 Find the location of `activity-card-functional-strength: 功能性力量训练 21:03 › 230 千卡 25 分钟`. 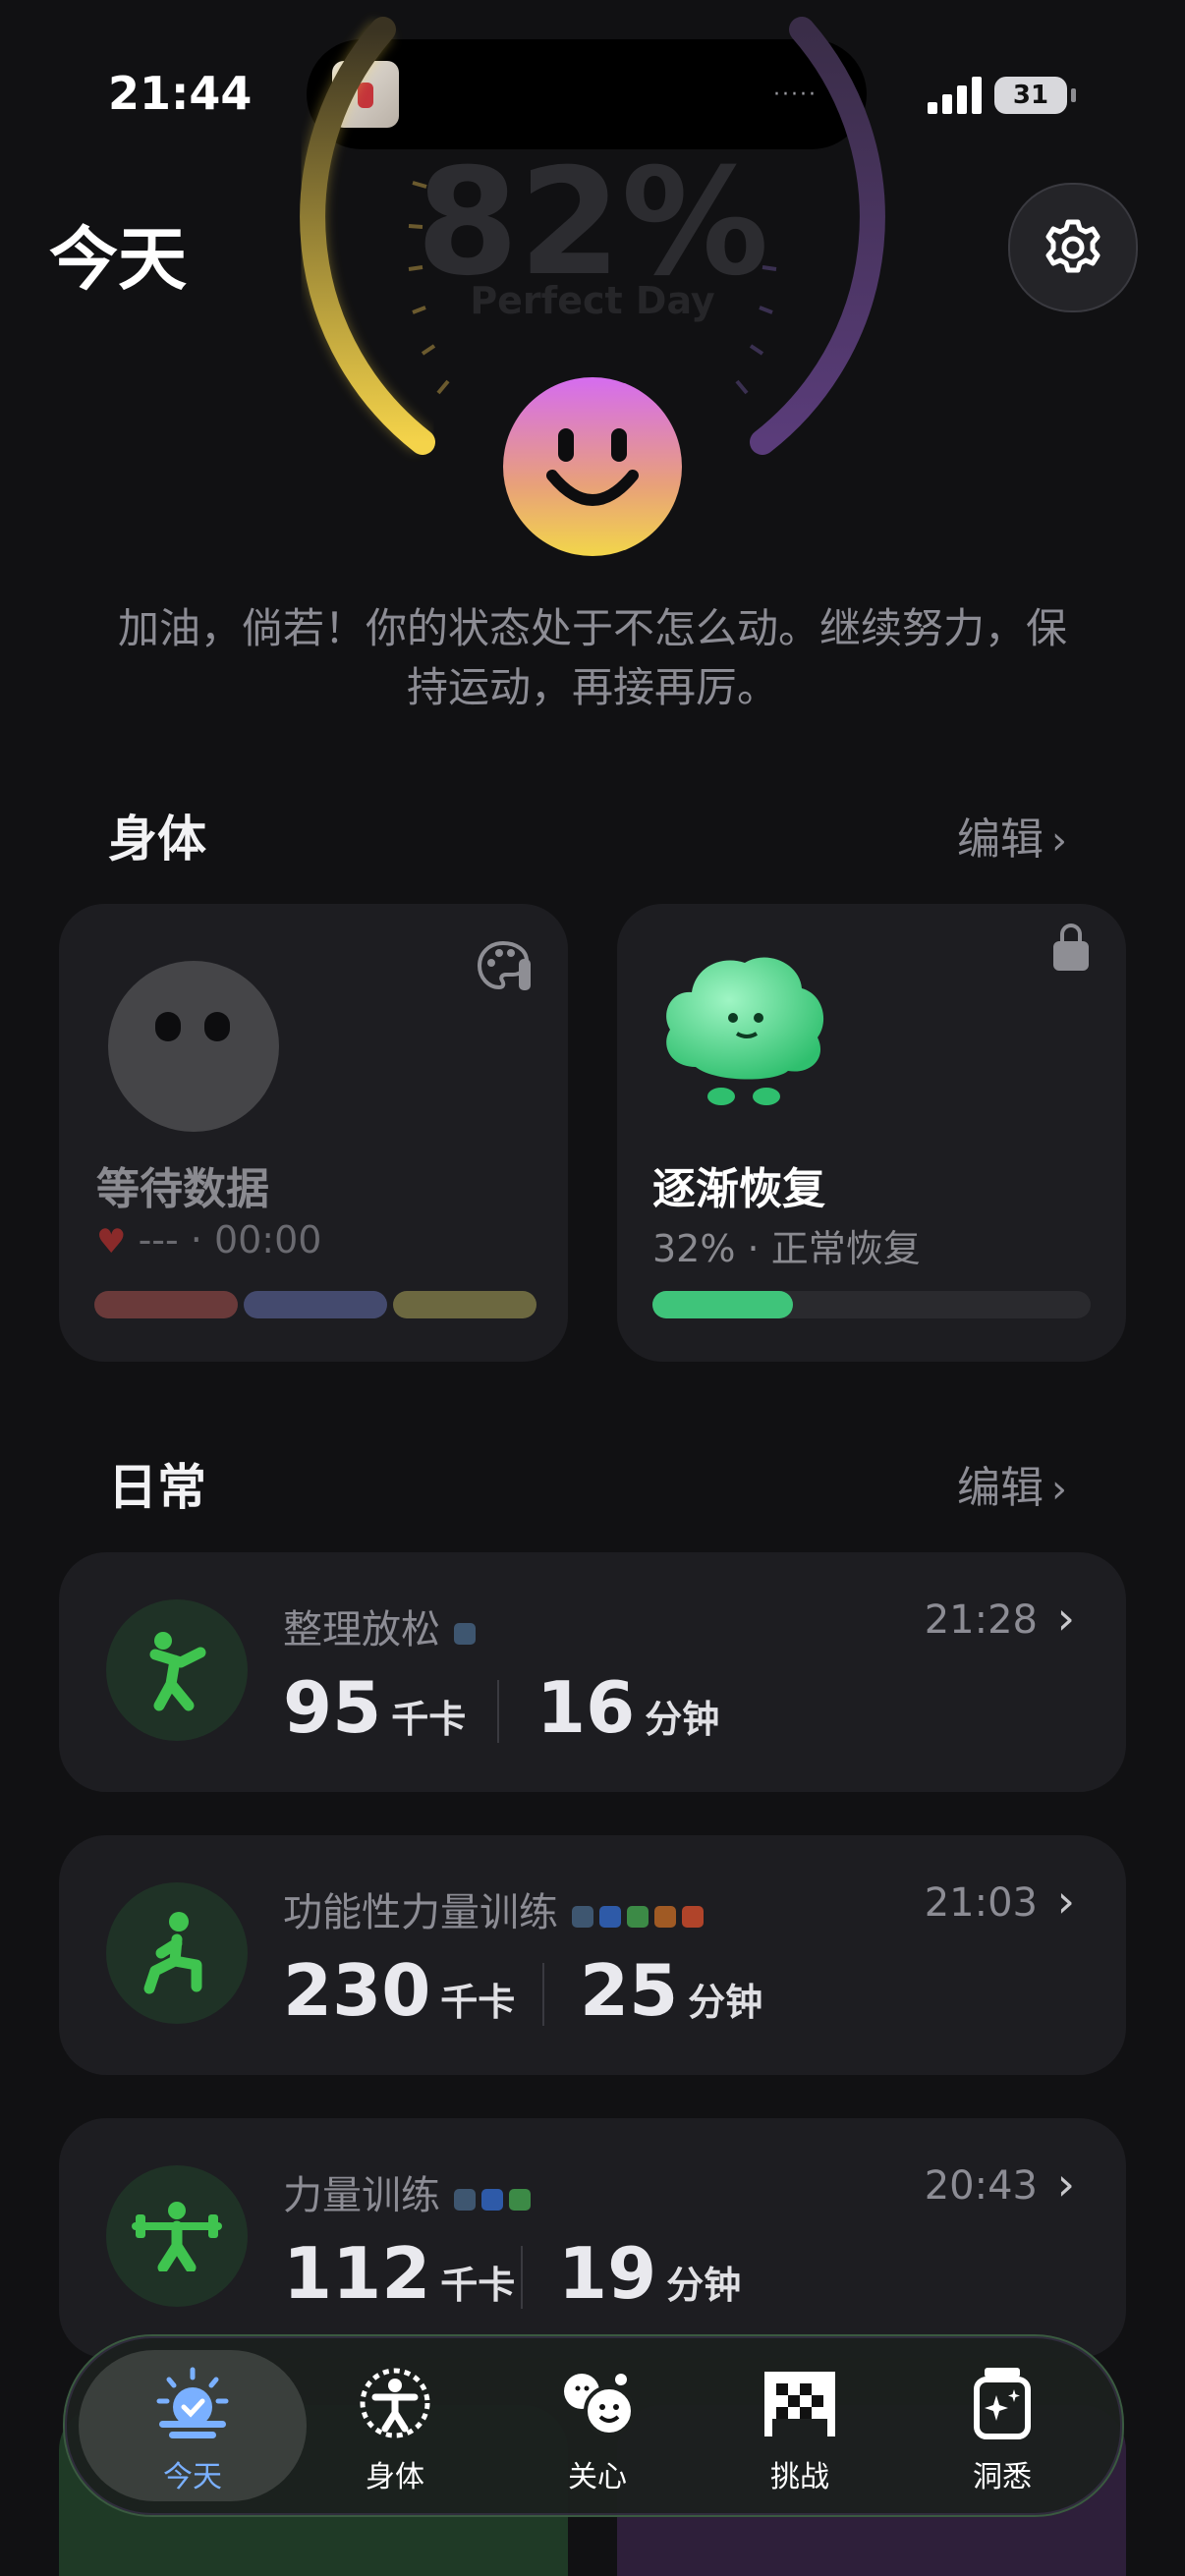

activity-card-functional-strength: 功能性力量训练 21:03 › 230 千卡 25 分钟 is located at coordinates (592, 1955).